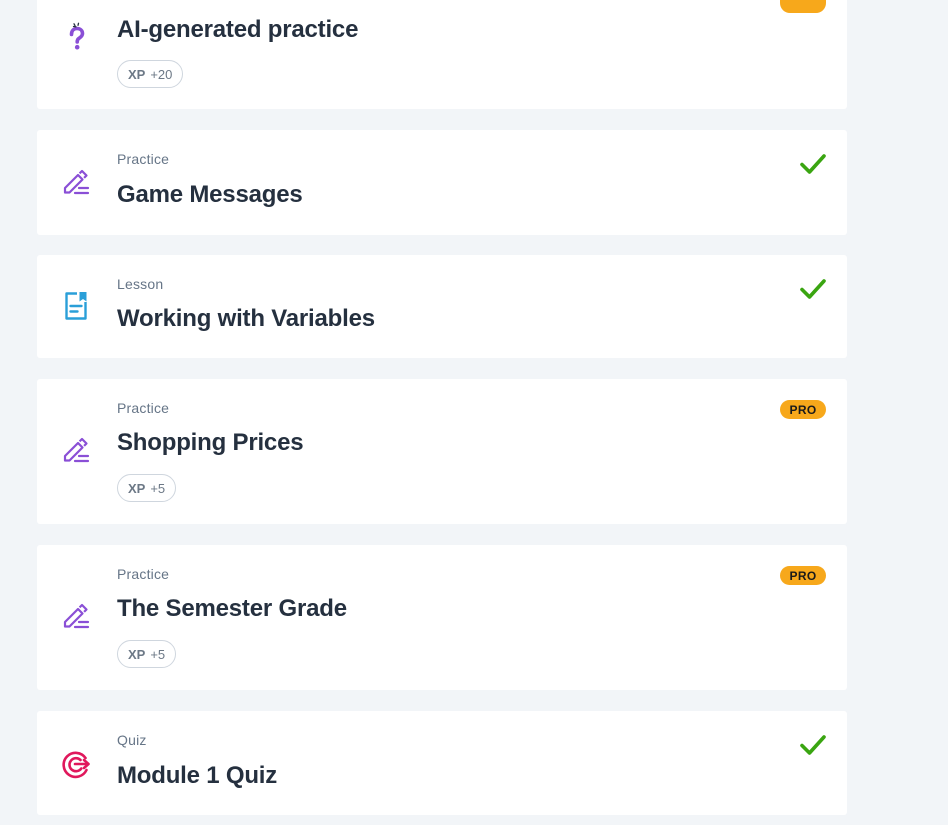 The image size is (948, 825). Describe the element at coordinates (197, 775) in the screenshot. I see `item-title: Module 1 Quiz` at that location.